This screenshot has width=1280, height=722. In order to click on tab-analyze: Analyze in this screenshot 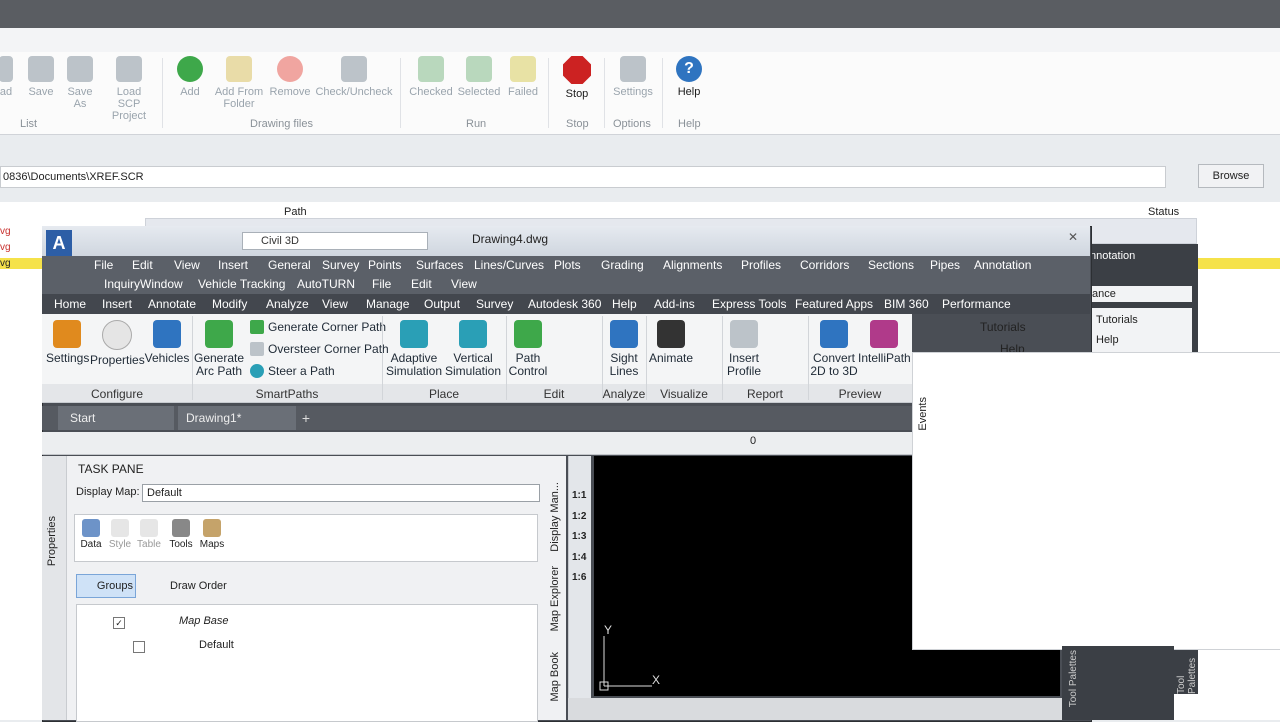, I will do `click(287, 304)`.